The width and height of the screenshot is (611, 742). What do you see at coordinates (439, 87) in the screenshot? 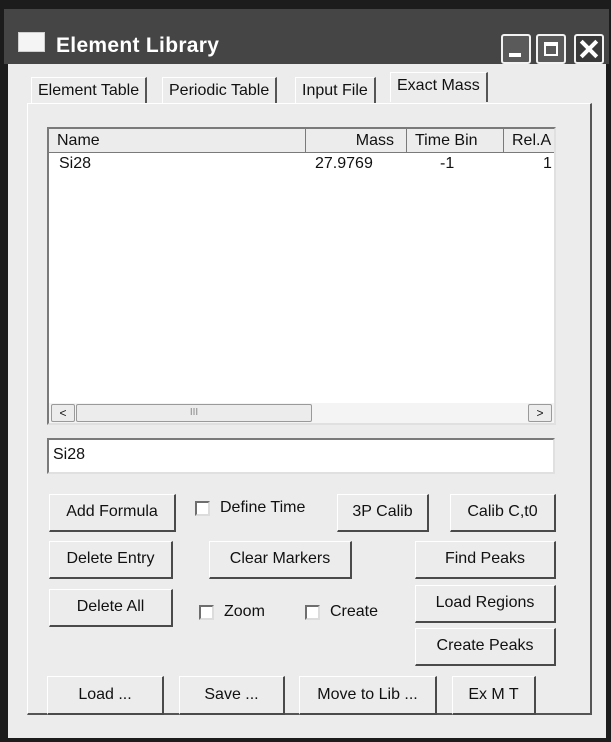
I see `tab-exact-mass: Exact Mass` at bounding box center [439, 87].